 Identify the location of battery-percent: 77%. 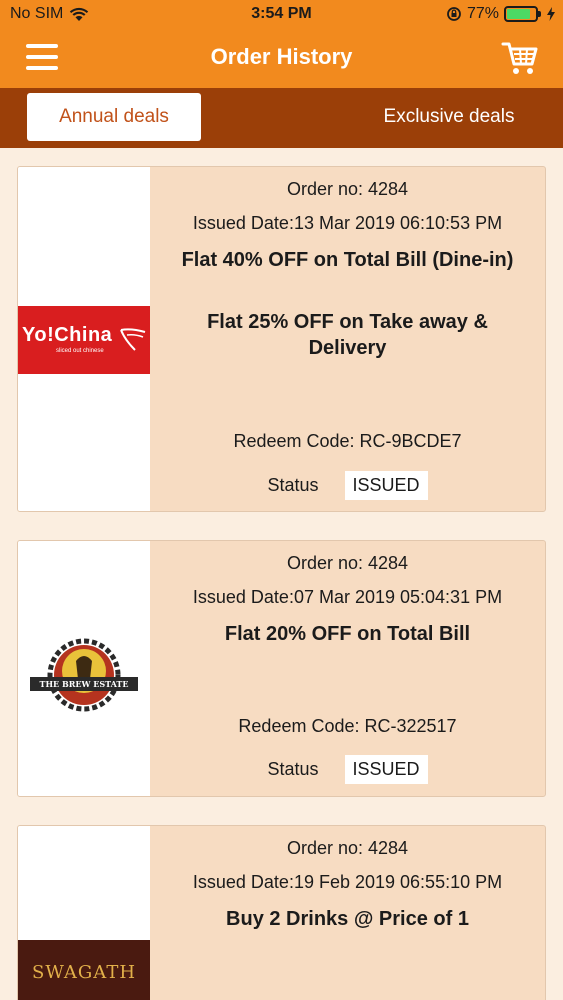
(482, 13).